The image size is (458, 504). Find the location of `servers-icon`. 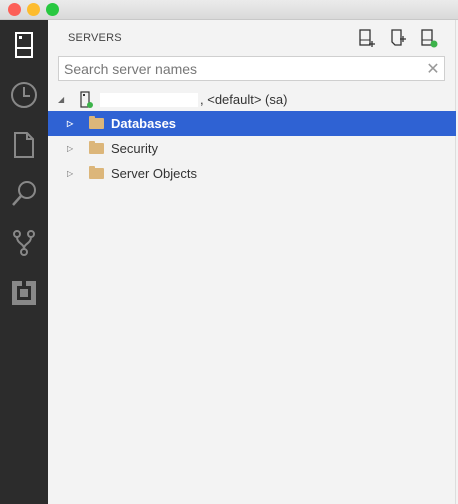

servers-icon is located at coordinates (24, 45).